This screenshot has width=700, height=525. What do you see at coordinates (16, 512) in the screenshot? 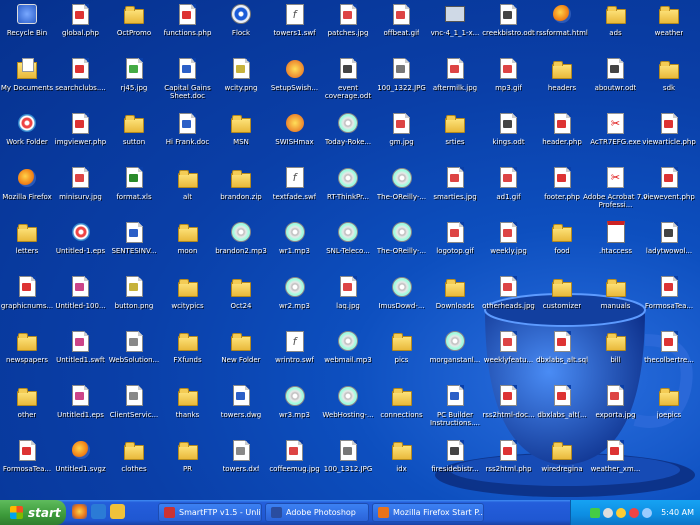
I see `windows-logo-icon` at bounding box center [16, 512].